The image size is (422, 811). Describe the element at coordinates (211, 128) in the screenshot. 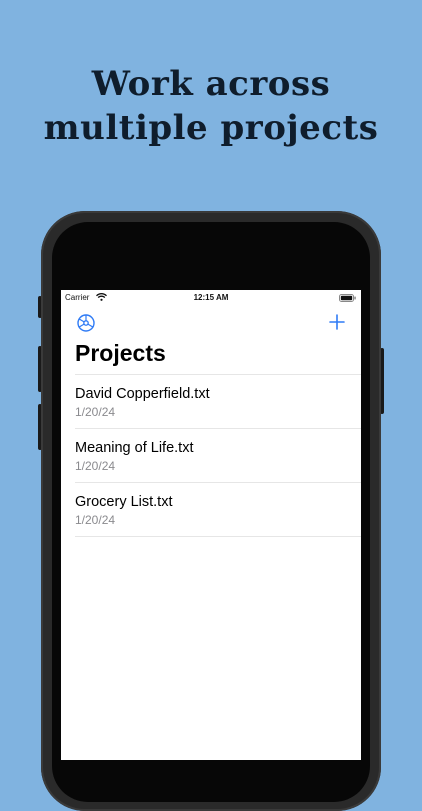

I see `headline-line-2: multiple projects` at that location.